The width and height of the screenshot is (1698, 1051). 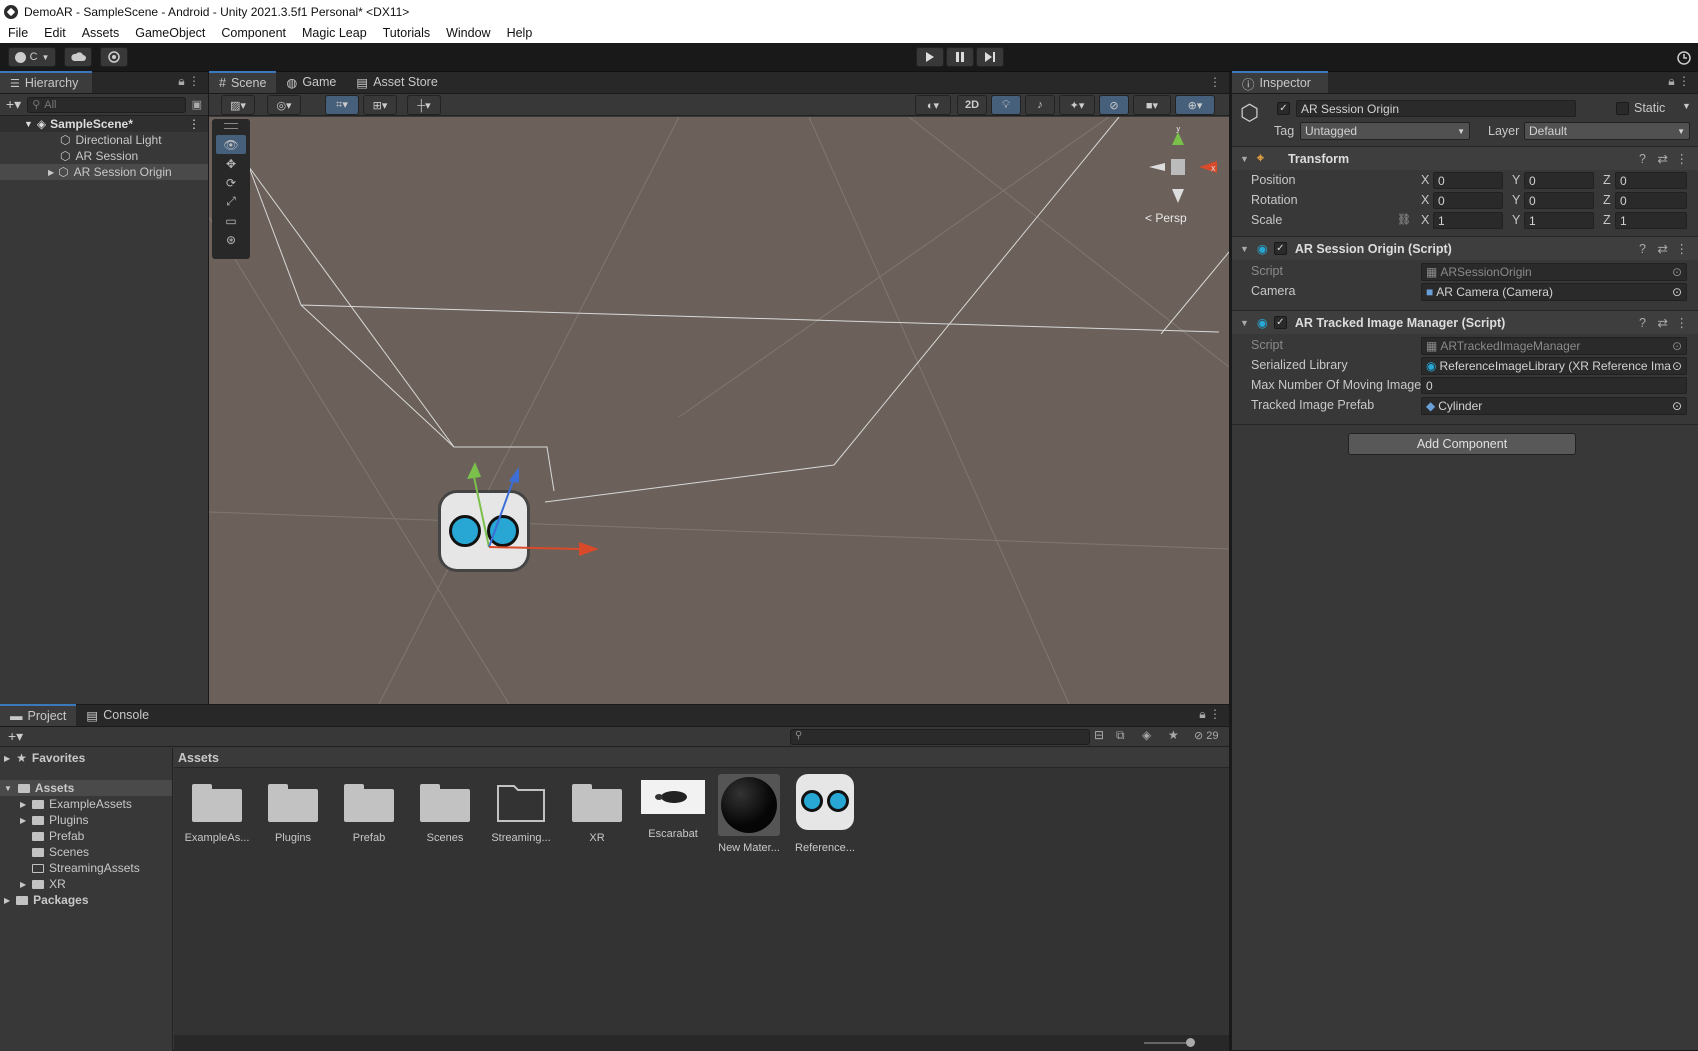 What do you see at coordinates (101, 33) in the screenshot?
I see `menu-assets: Assets` at bounding box center [101, 33].